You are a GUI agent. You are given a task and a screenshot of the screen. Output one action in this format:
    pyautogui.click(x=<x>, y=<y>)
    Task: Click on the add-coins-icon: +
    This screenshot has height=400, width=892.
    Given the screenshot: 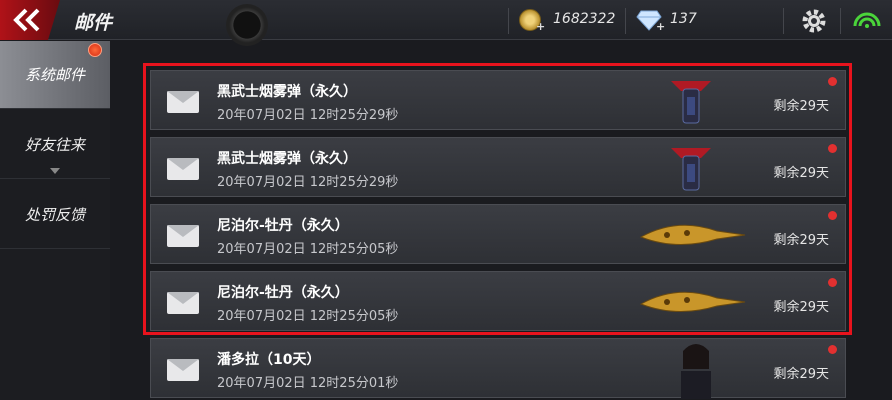 What is the action you would take?
    pyautogui.click(x=540, y=26)
    